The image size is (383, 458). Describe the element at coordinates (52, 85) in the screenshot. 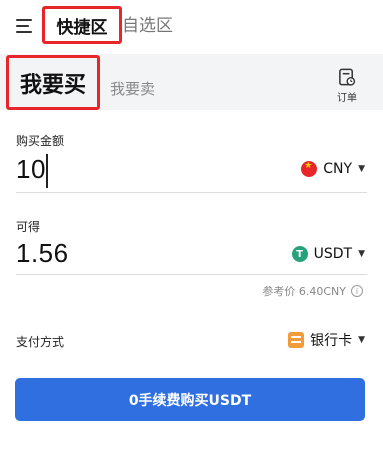

I see `tab-buy-label: 我要买` at that location.